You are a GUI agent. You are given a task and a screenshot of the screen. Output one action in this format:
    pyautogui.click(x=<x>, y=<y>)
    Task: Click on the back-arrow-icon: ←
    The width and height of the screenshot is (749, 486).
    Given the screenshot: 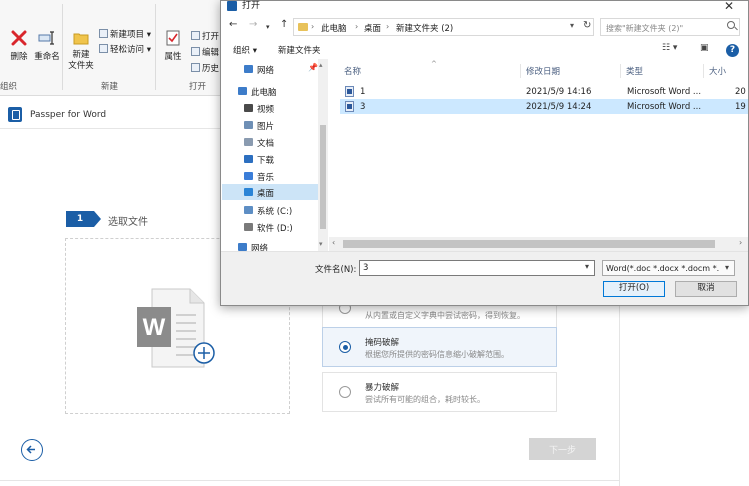 What is the action you would take?
    pyautogui.click(x=233, y=25)
    